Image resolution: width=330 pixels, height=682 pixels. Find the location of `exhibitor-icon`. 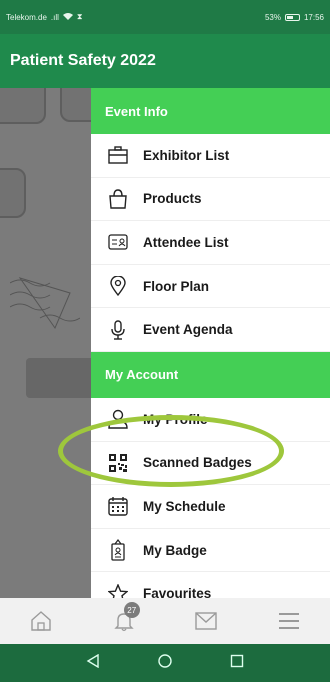

exhibitor-icon is located at coordinates (118, 155).